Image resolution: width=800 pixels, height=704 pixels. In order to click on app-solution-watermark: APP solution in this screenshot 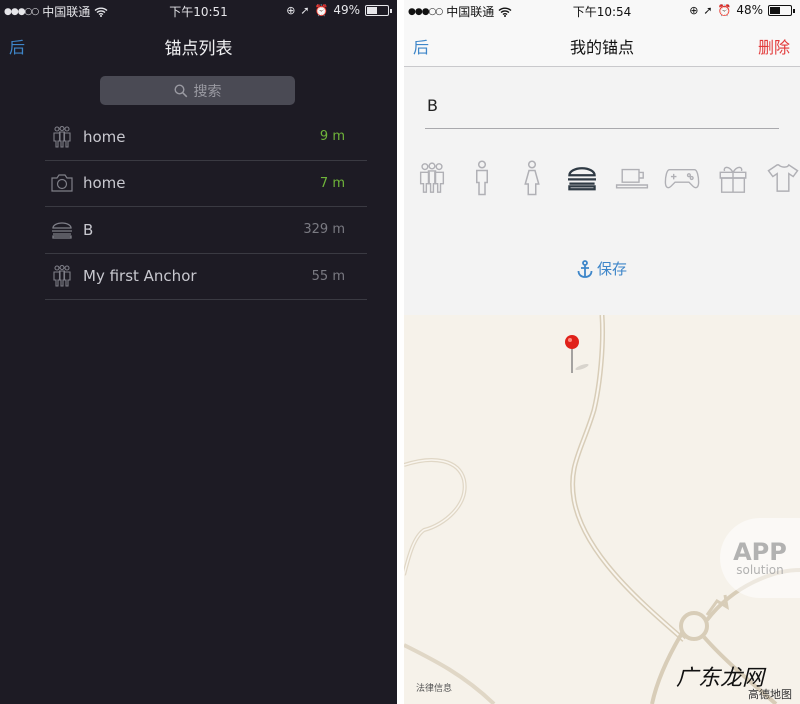, I will do `click(760, 558)`.